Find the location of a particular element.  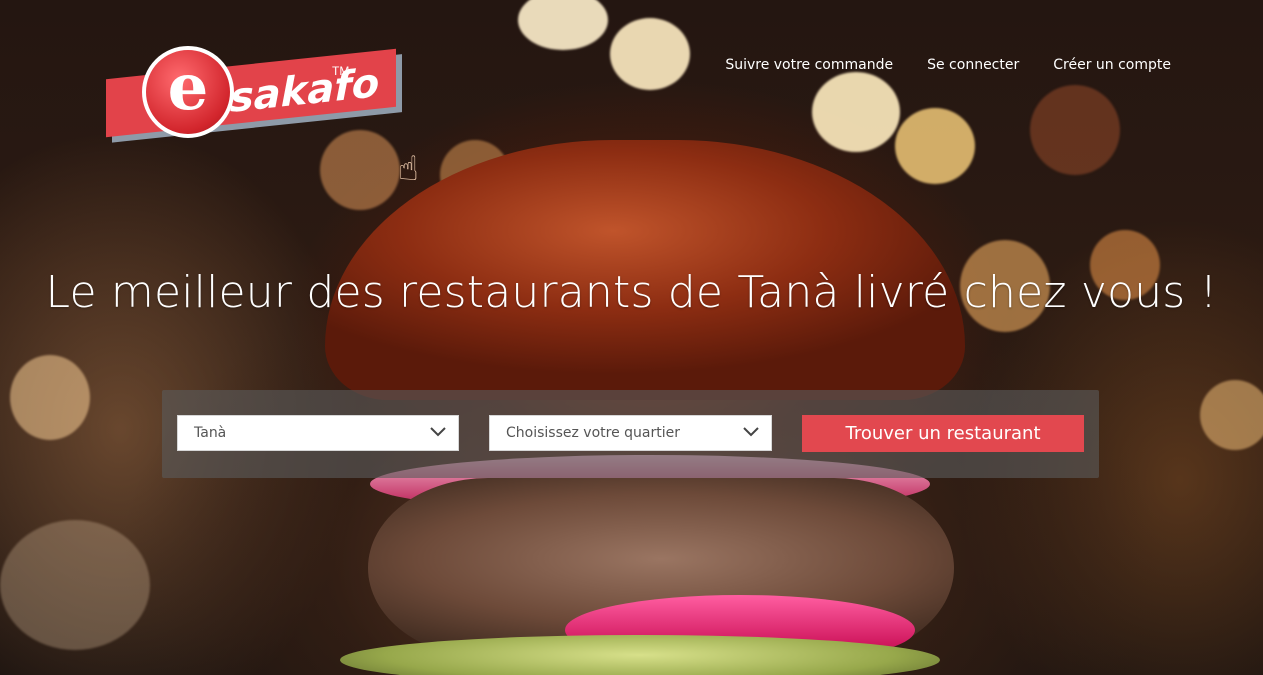

quarter-select-placeholder: Choisissez votre quartier is located at coordinates (593, 433).